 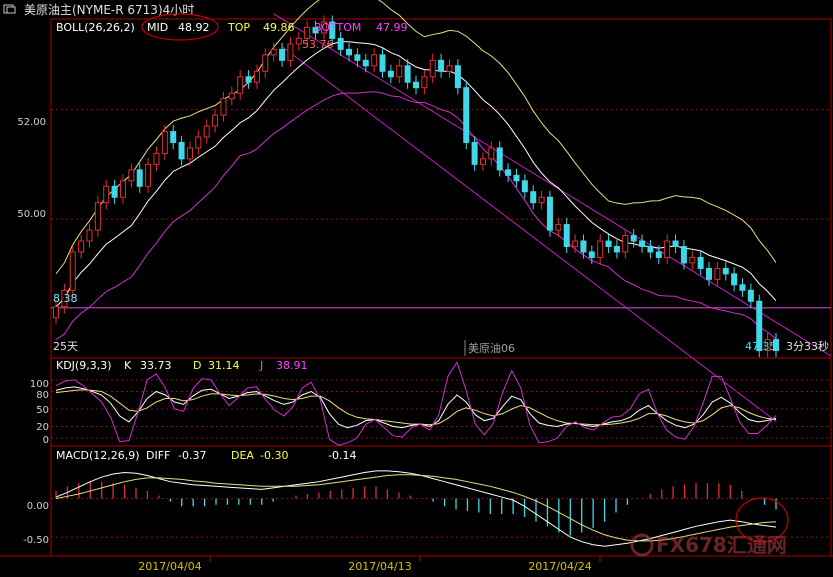 What do you see at coordinates (39, 384) in the screenshot?
I see `kdj-tick-100: 100` at bounding box center [39, 384].